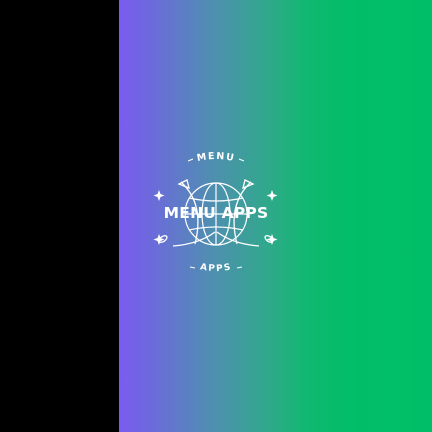 Image resolution: width=432 pixels, height=432 pixels. Describe the element at coordinates (190, 160) in the screenshot. I see `top-left-dash` at that location.